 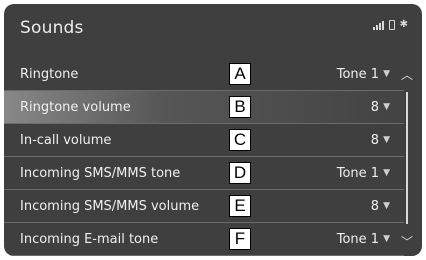 What do you see at coordinates (240, 173) in the screenshot?
I see `callout-d: D` at bounding box center [240, 173].